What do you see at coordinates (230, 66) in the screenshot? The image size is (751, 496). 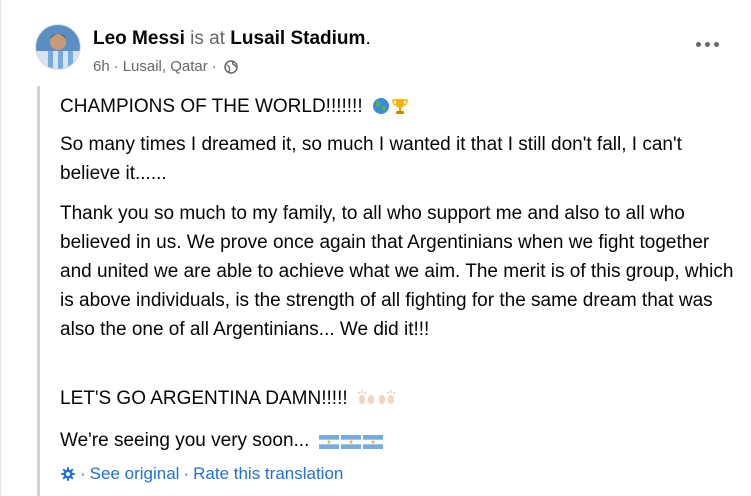 I see `globe-icon` at bounding box center [230, 66].